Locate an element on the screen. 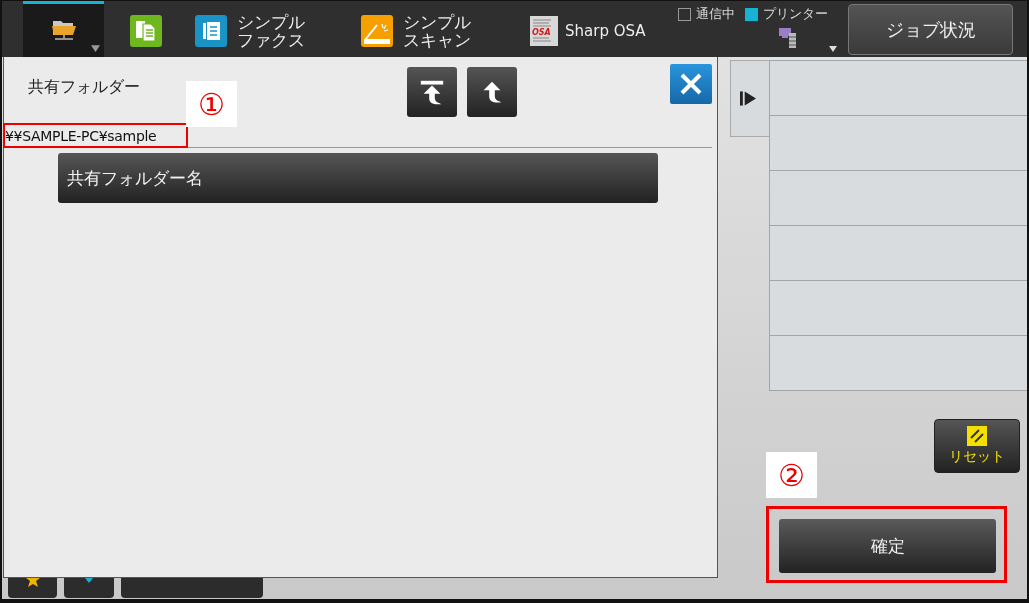  mode-tab: シンプル スキャン is located at coordinates (430, 29).